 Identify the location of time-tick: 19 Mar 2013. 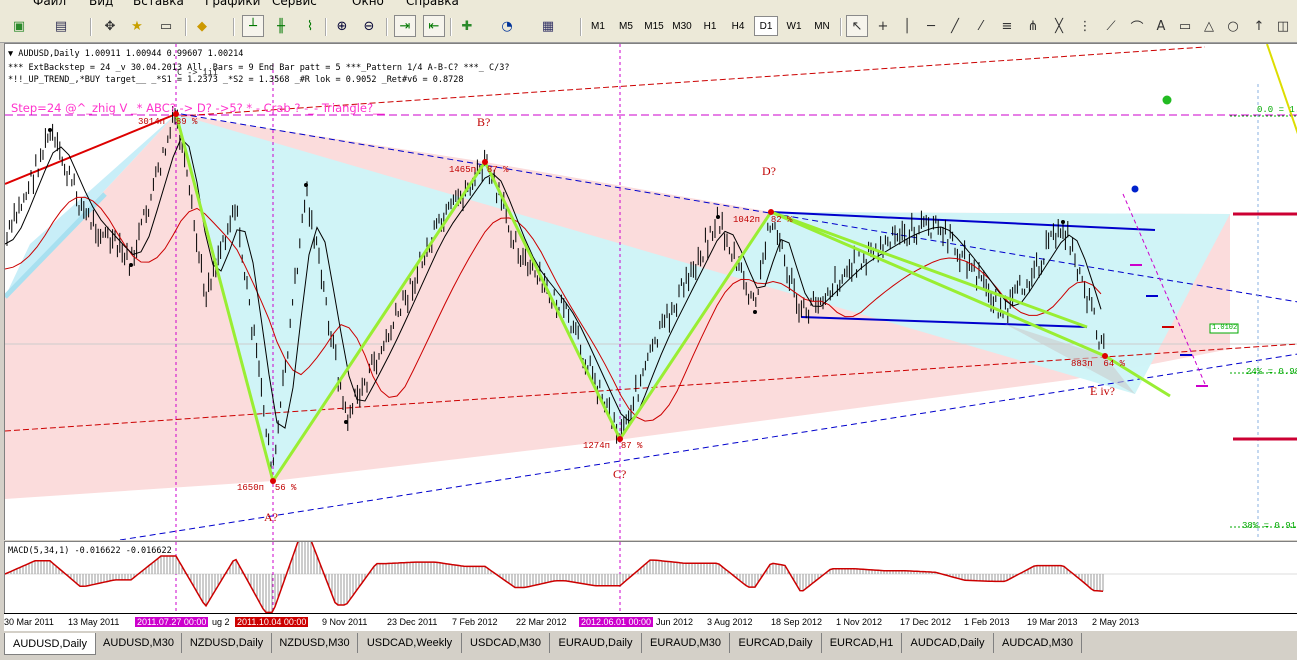
(1052, 622).